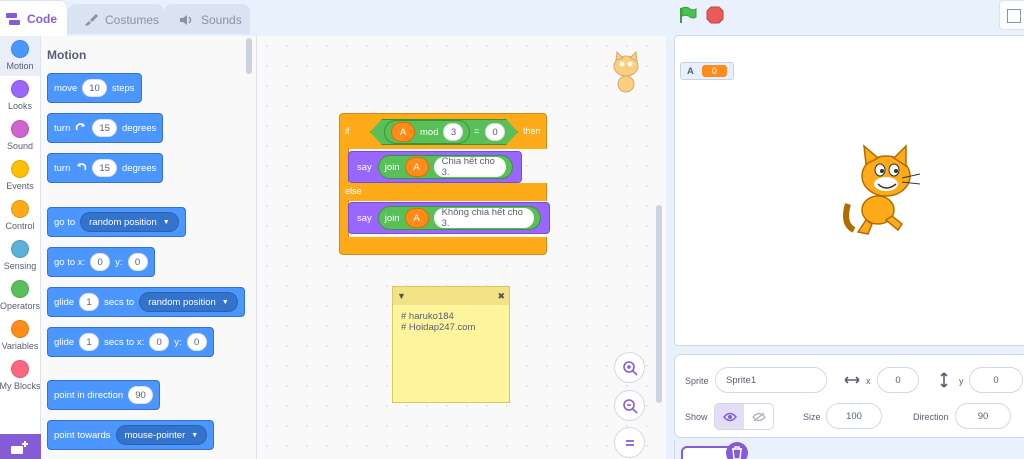 This screenshot has width=1024, height=459. I want to click on block-text: secs to, so click(119, 302).